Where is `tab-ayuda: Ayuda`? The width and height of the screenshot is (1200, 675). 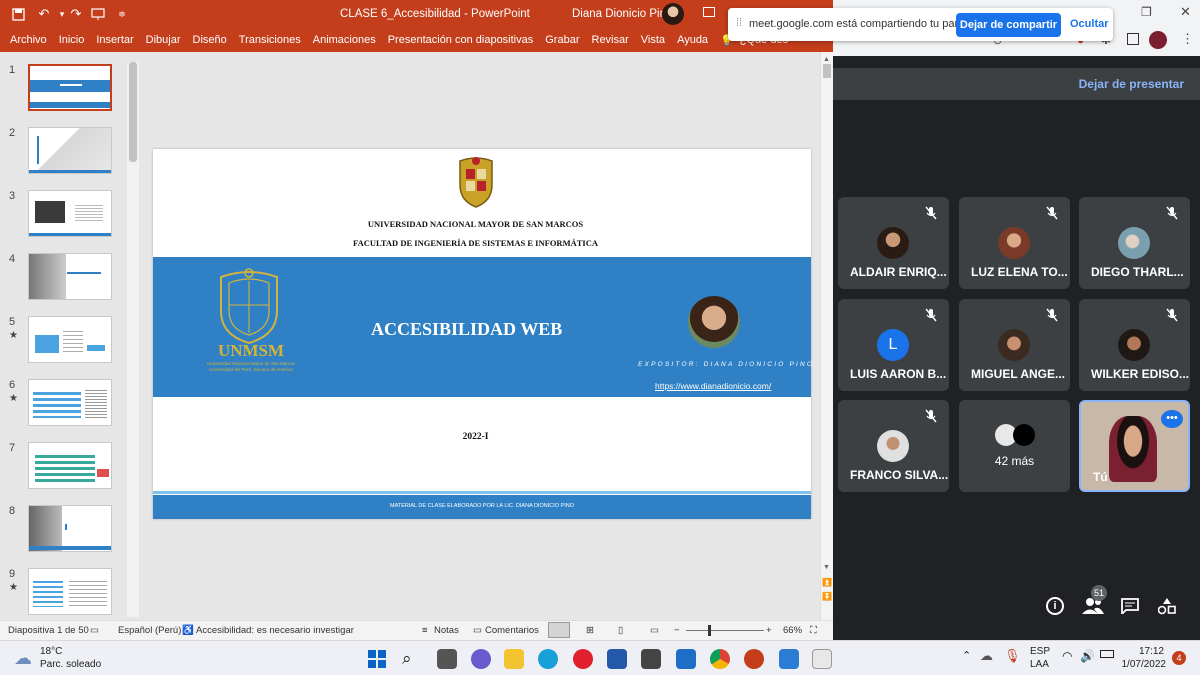 tab-ayuda: Ayuda is located at coordinates (692, 40).